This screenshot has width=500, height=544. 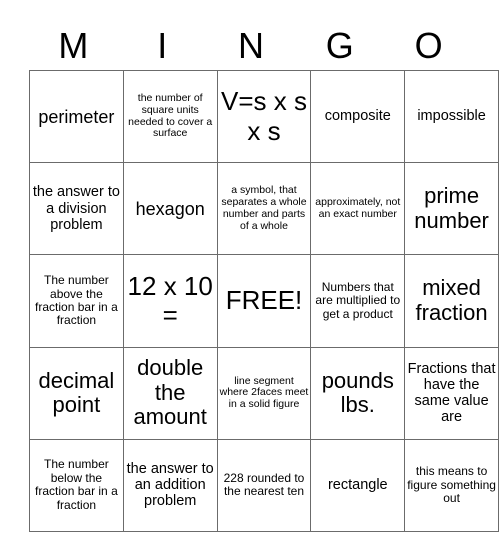 What do you see at coordinates (76, 393) in the screenshot?
I see `bingo-cell: decimal point` at bounding box center [76, 393].